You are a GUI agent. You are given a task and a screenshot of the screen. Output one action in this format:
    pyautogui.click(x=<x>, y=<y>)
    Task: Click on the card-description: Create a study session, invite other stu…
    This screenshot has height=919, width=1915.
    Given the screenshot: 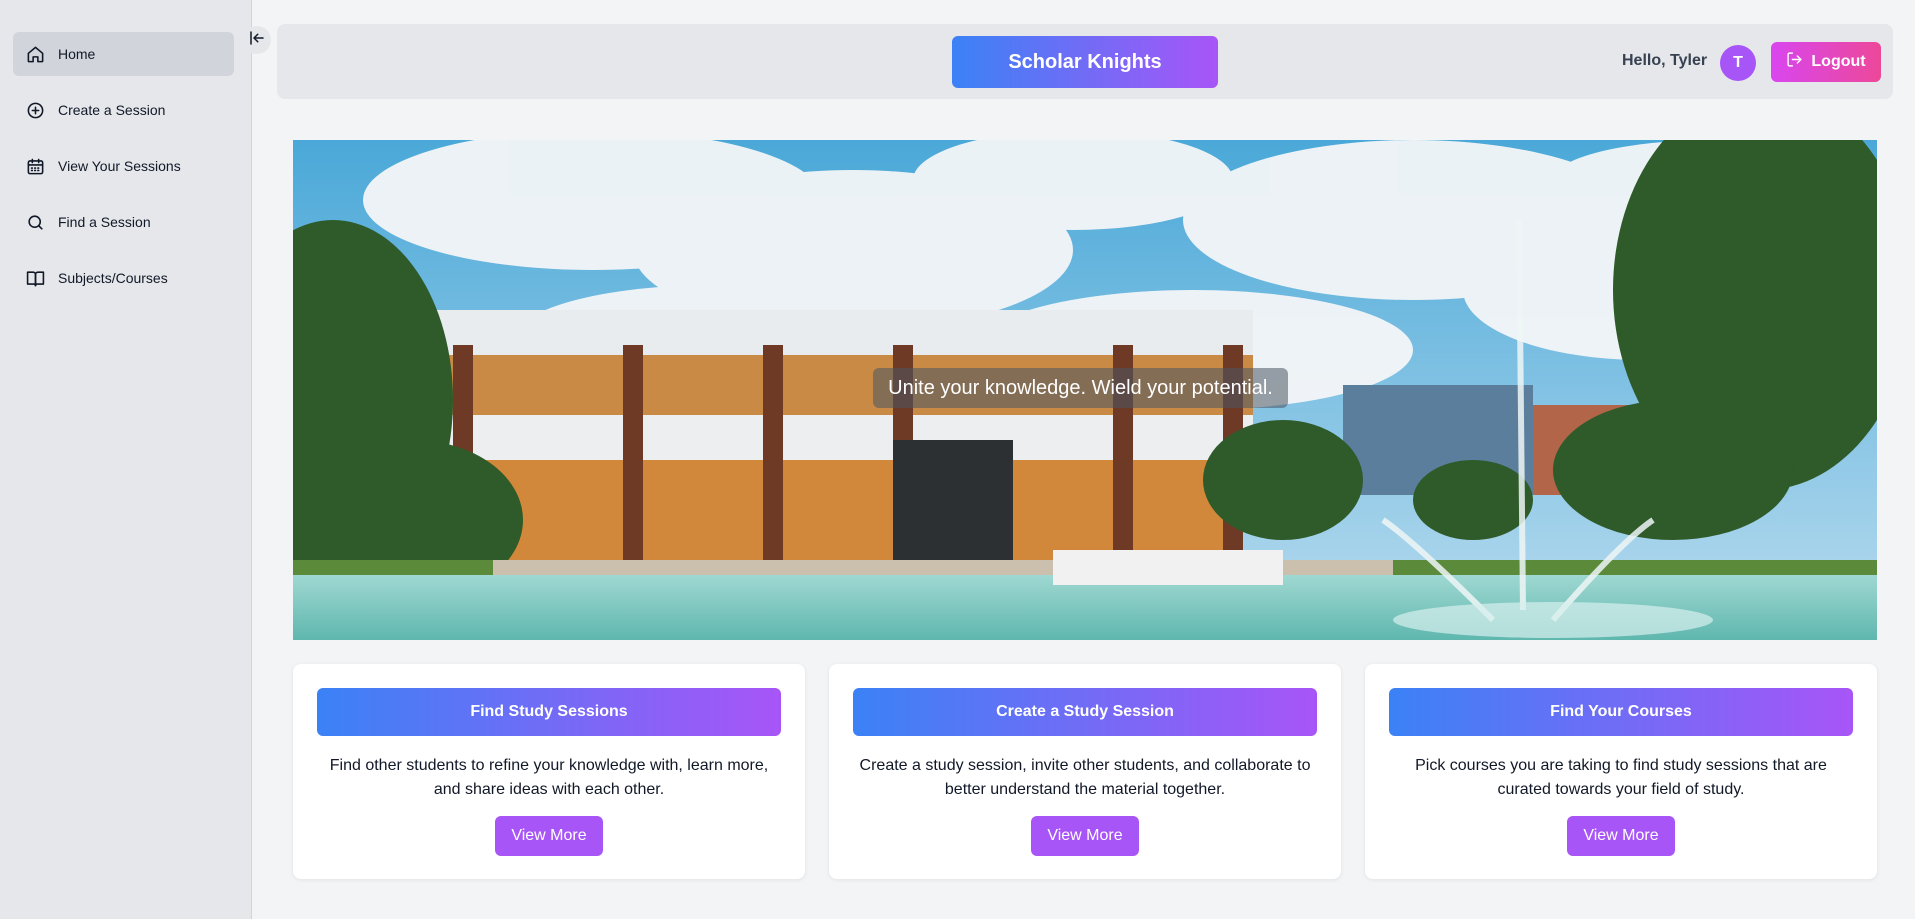 What is the action you would take?
    pyautogui.click(x=1085, y=777)
    